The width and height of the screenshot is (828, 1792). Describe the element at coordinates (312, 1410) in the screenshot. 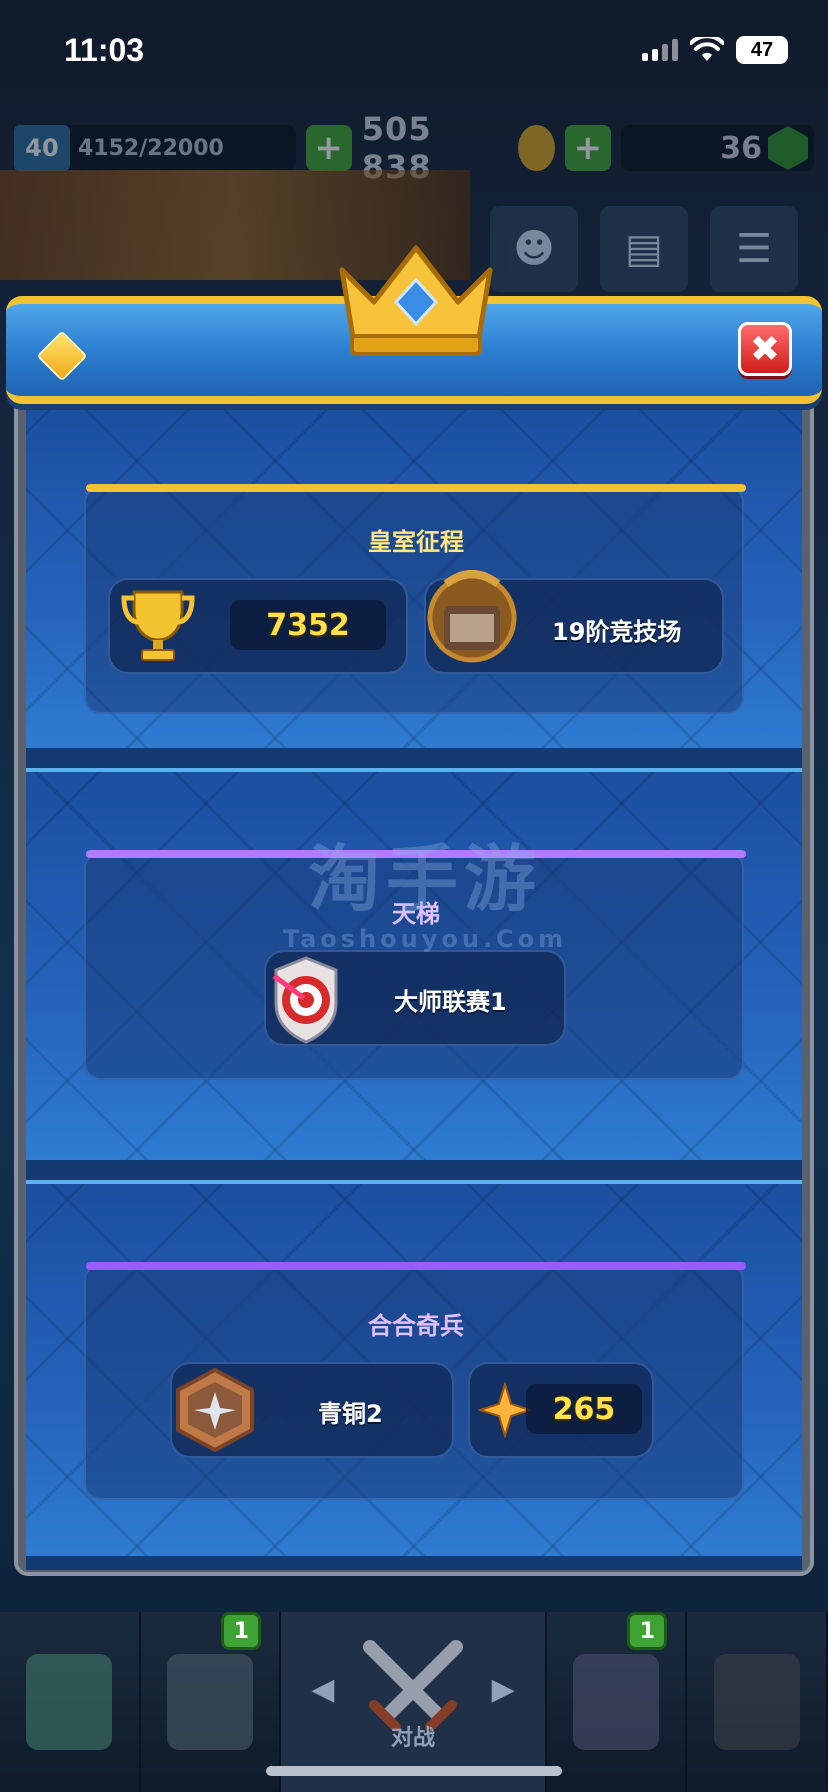

I see `rank-stat: 青铜2` at that location.